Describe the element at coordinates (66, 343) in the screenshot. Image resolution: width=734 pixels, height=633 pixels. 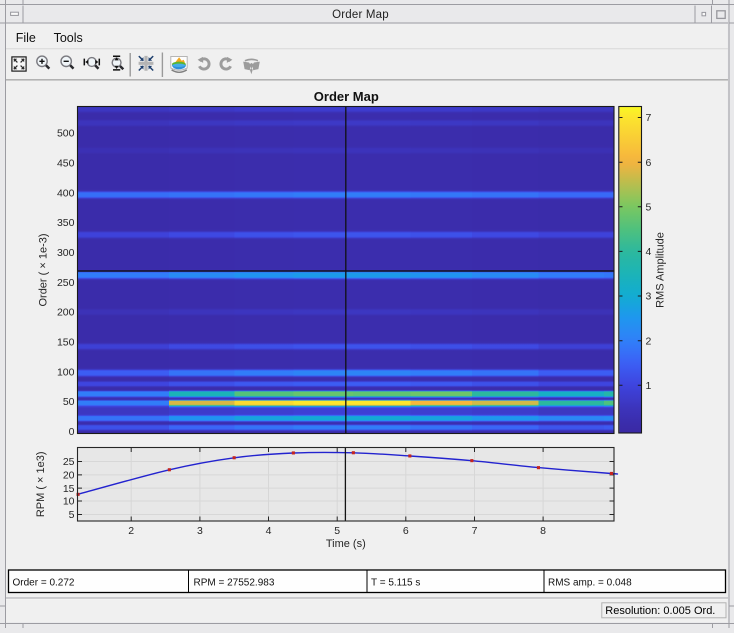
I see `svg-text: 150` at that location.